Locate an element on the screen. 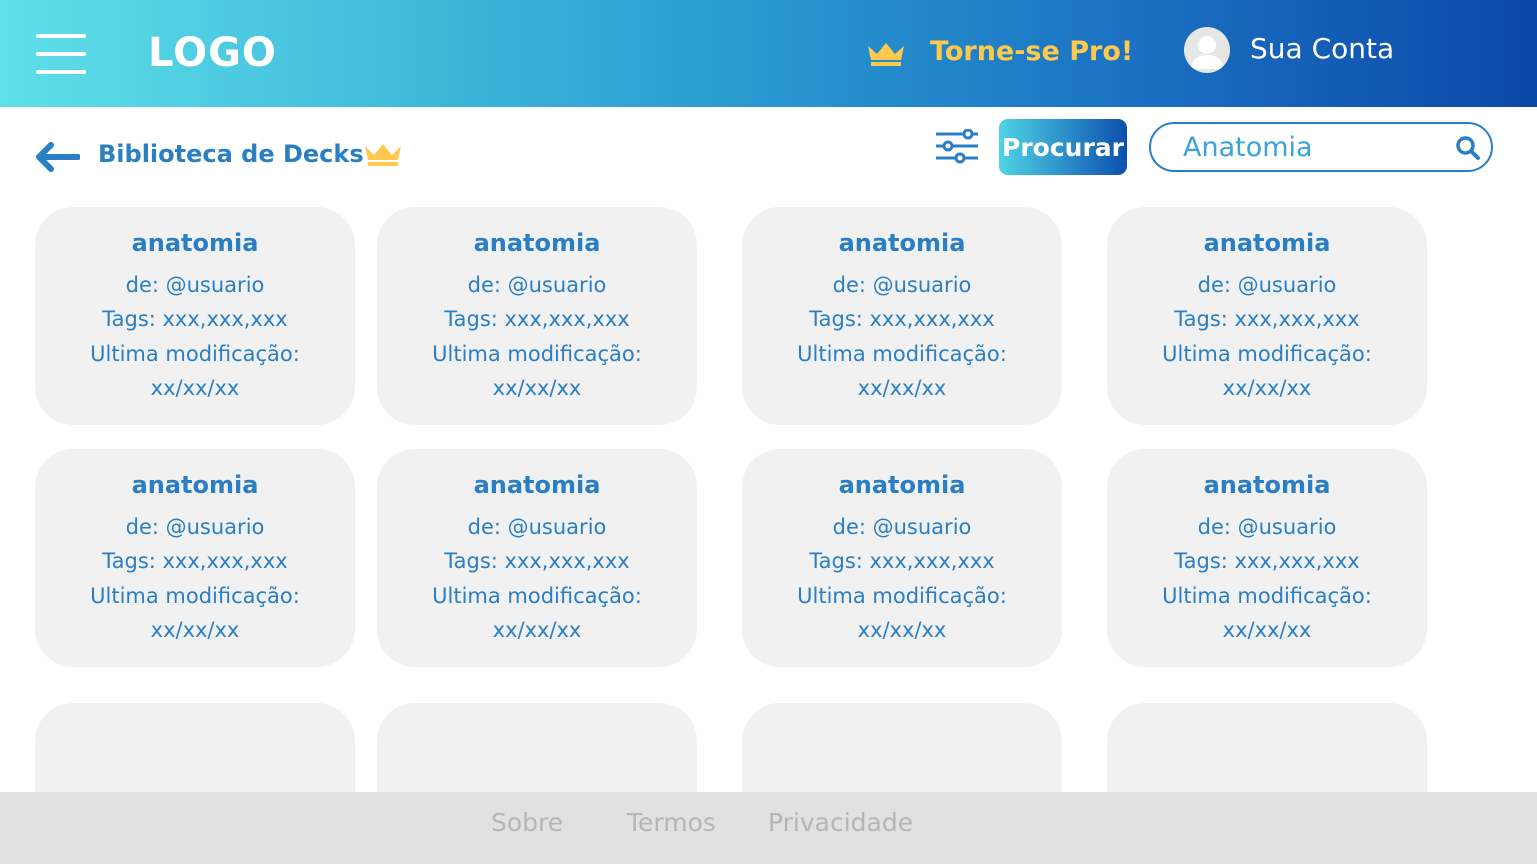 This screenshot has width=1537, height=864. search-button: Procurar is located at coordinates (1063, 147).